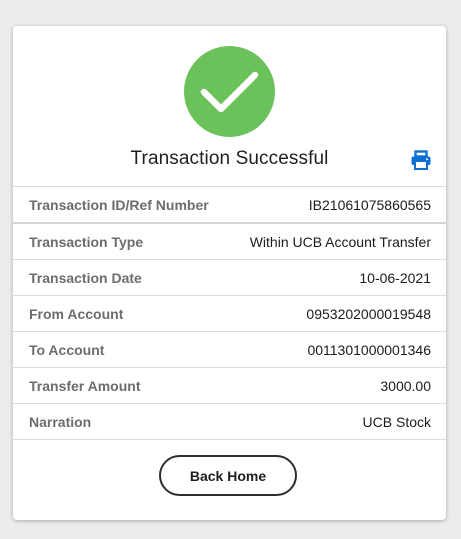 The width and height of the screenshot is (461, 539). What do you see at coordinates (405, 386) in the screenshot?
I see `detail-value: 3000.00` at bounding box center [405, 386].